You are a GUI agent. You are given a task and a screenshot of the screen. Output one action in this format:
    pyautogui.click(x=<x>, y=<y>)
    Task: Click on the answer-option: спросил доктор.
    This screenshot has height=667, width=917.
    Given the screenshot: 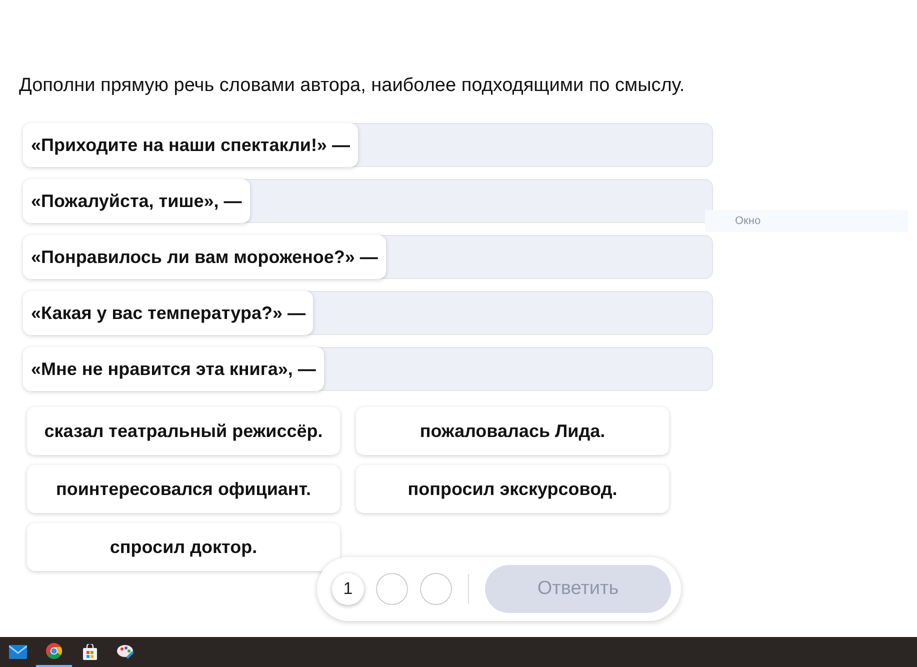 What is the action you would take?
    pyautogui.click(x=183, y=547)
    